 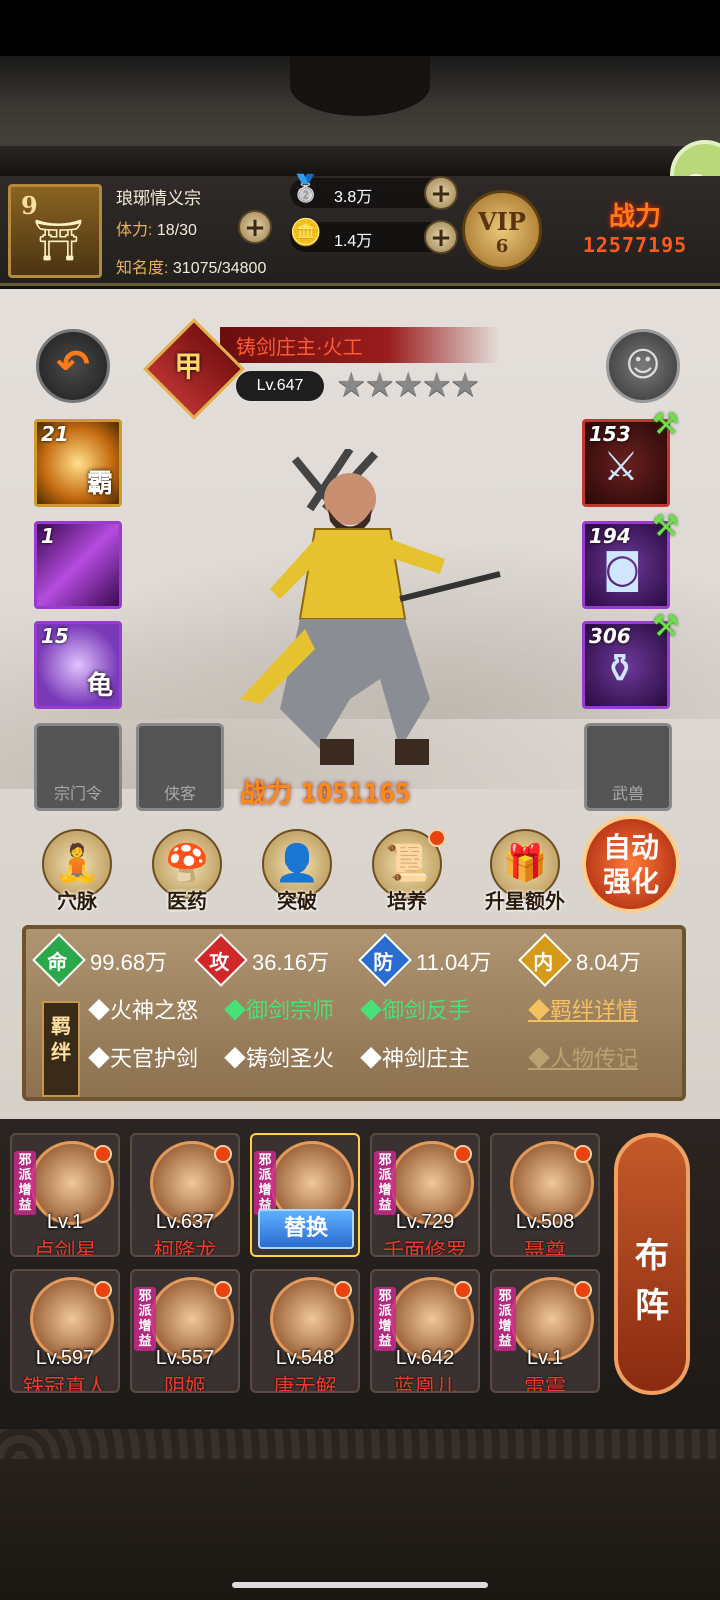 What do you see at coordinates (425, 1195) in the screenshot?
I see `roster-card: 邪派增益 Lv.729 千面修罗` at bounding box center [425, 1195].